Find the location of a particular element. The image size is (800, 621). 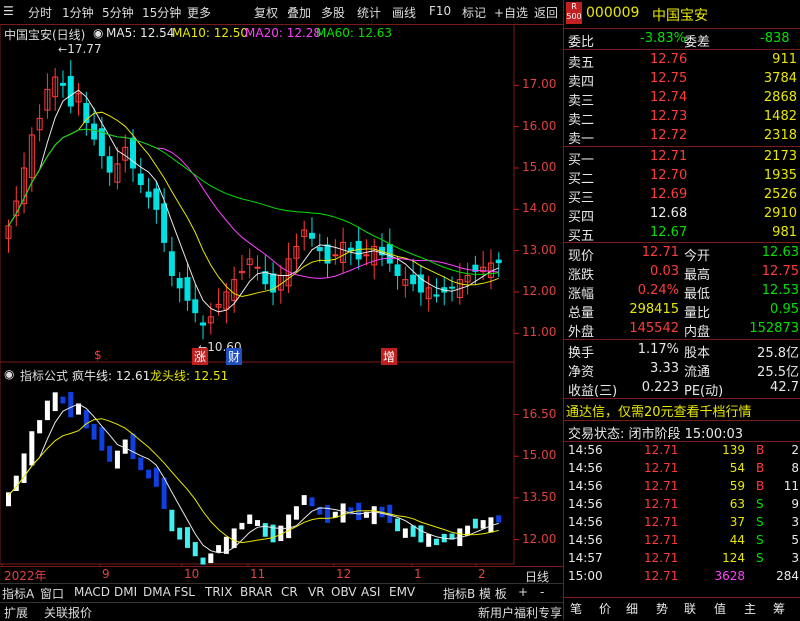

indicator-tab-10: OBV is located at coordinates (344, 592).